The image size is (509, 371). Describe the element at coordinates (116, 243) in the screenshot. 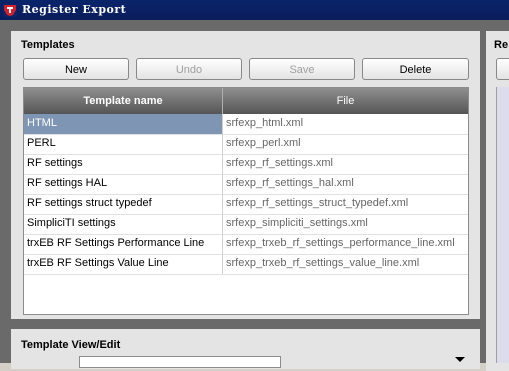

I see `template-name-cell: trxEB RF Settings Performance Line` at that location.